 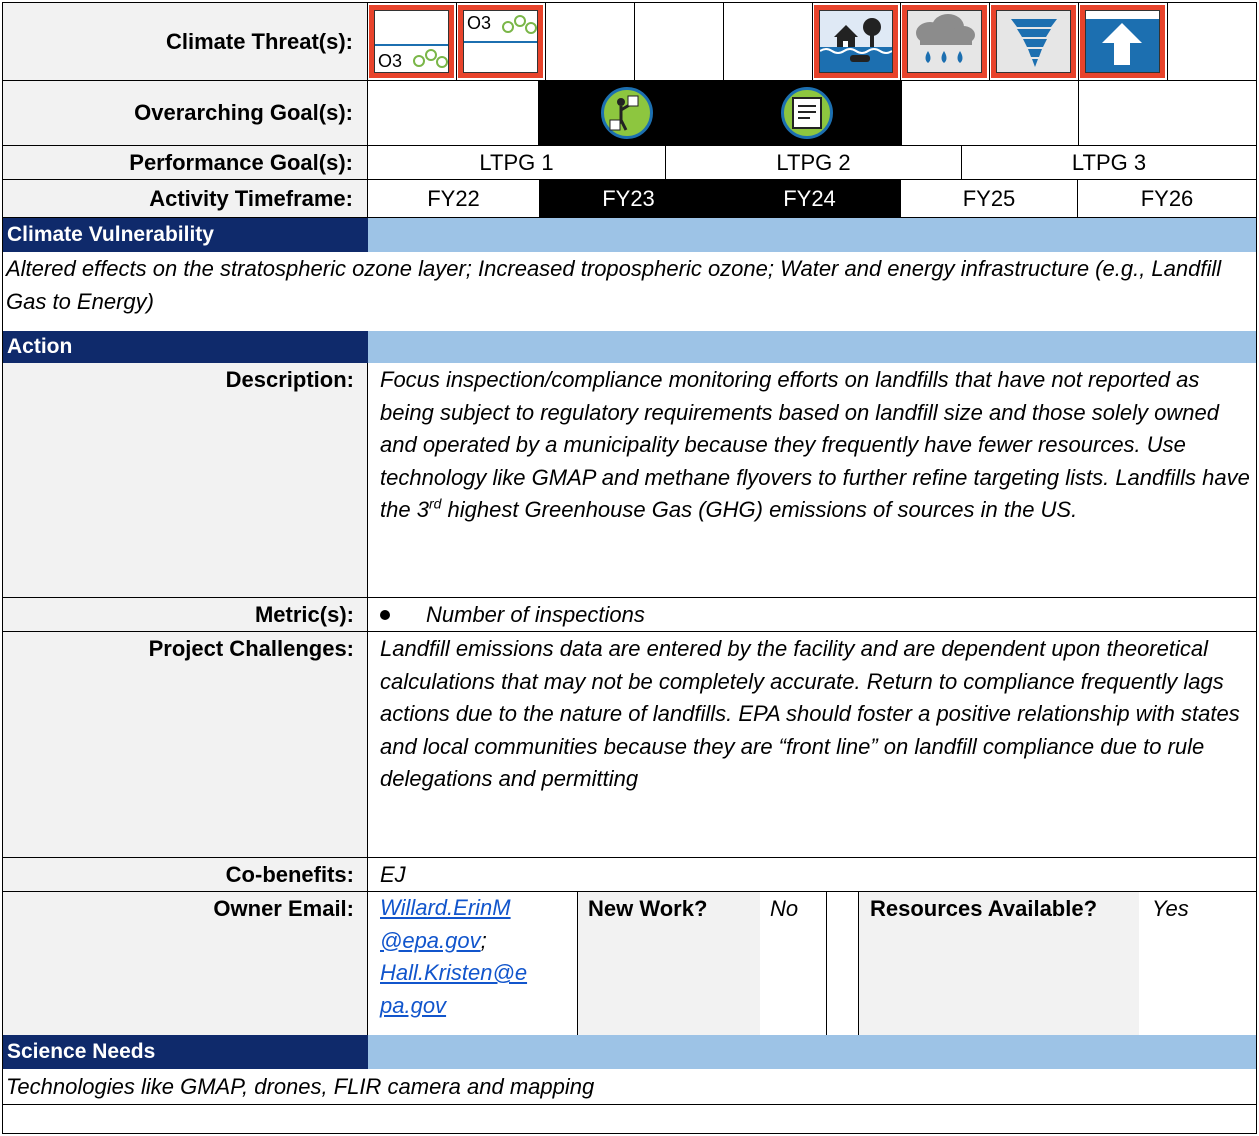 I want to click on new-work-label: New Work?, so click(x=648, y=908).